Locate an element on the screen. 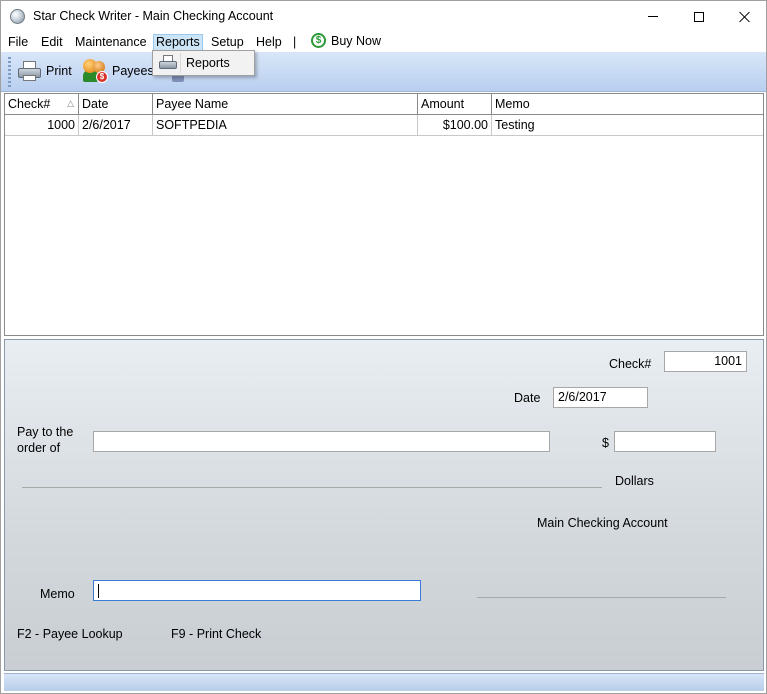  column-header-date: Date is located at coordinates (116, 104).